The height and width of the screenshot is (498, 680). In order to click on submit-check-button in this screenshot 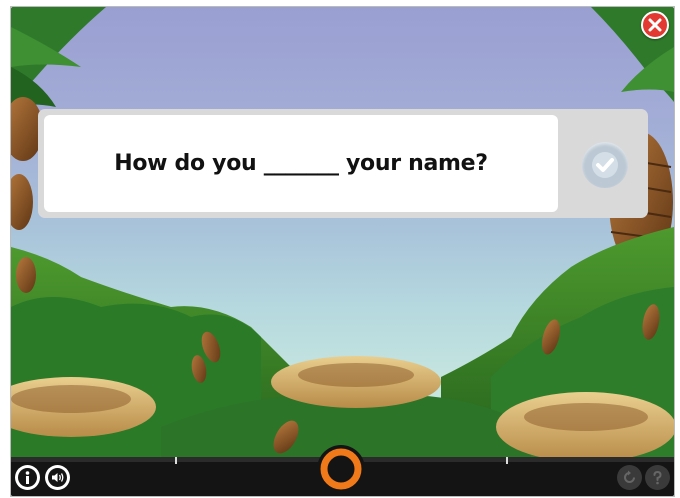, I will do `click(605, 165)`.